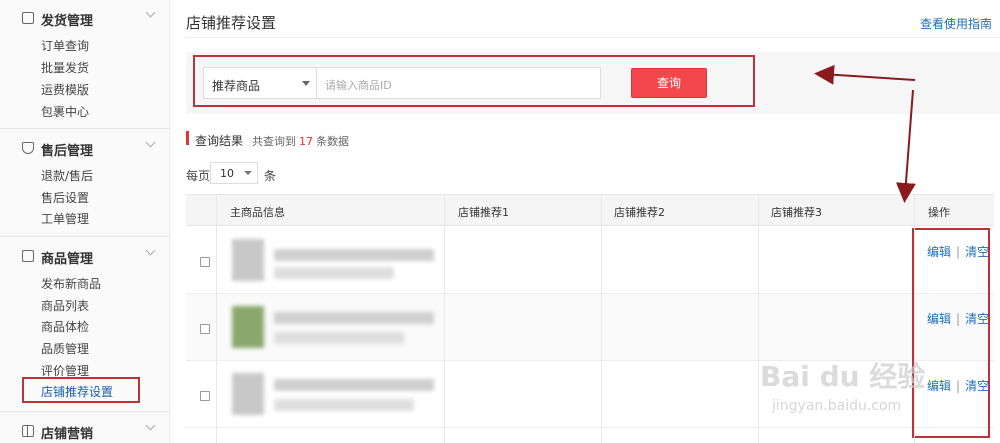 Image resolution: width=1000 pixels, height=443 pixels. I want to click on sidebar-item-product-list: 商品列表, so click(65, 305).